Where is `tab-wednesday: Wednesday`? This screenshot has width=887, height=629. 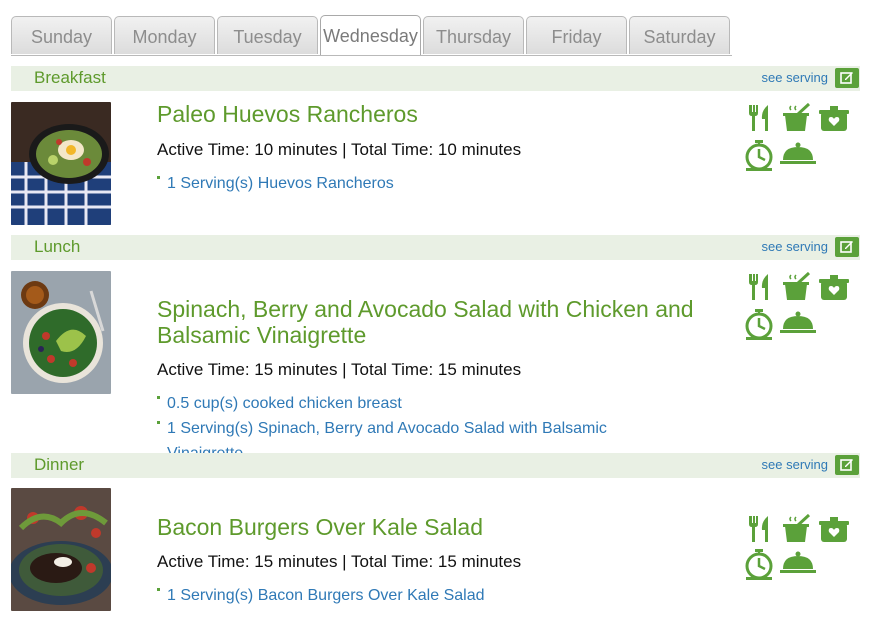
tab-wednesday: Wednesday is located at coordinates (370, 35).